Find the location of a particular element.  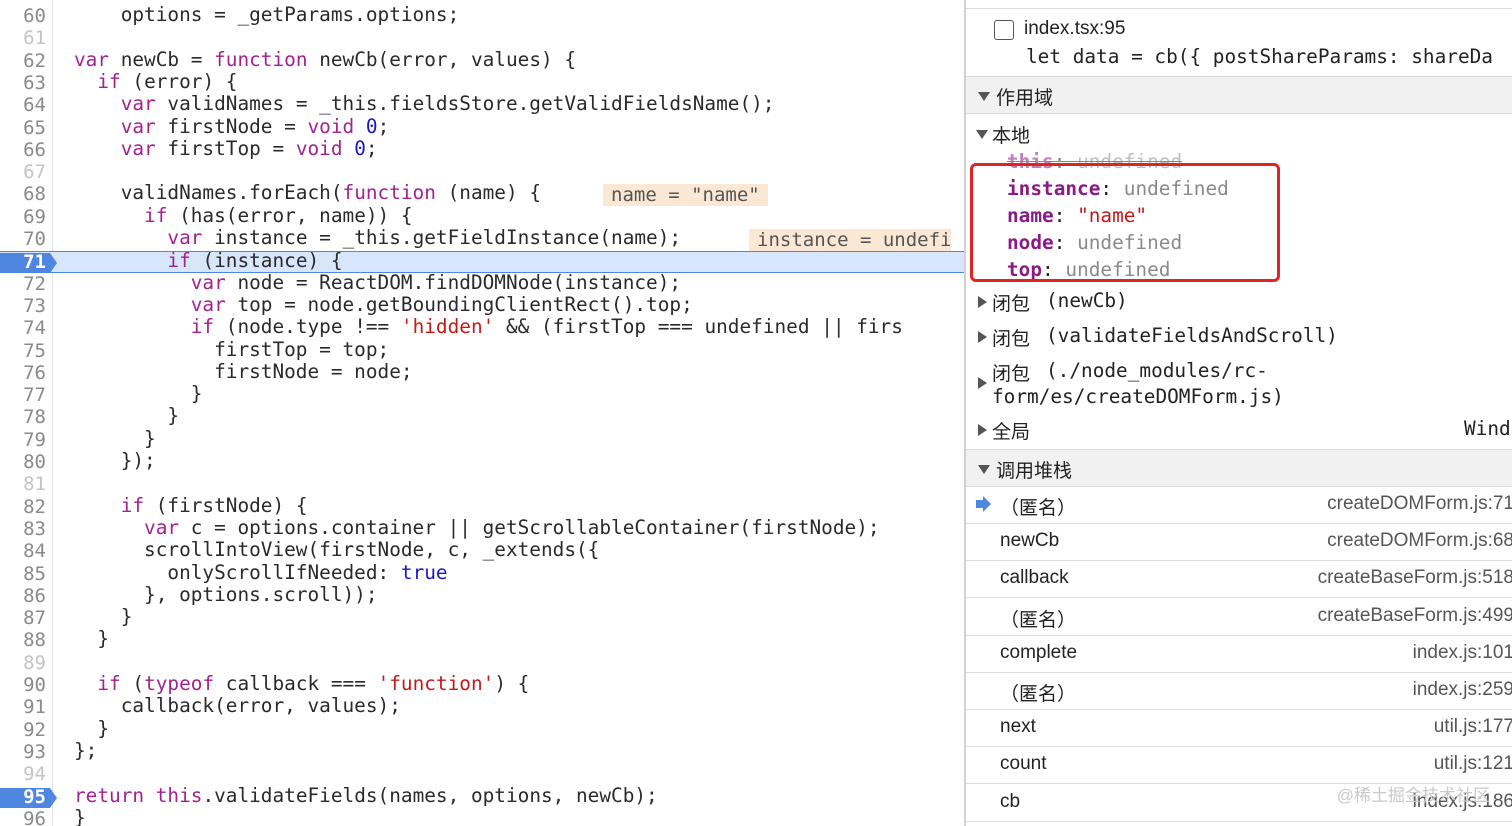

line-number: 91 is located at coordinates (23, 707).